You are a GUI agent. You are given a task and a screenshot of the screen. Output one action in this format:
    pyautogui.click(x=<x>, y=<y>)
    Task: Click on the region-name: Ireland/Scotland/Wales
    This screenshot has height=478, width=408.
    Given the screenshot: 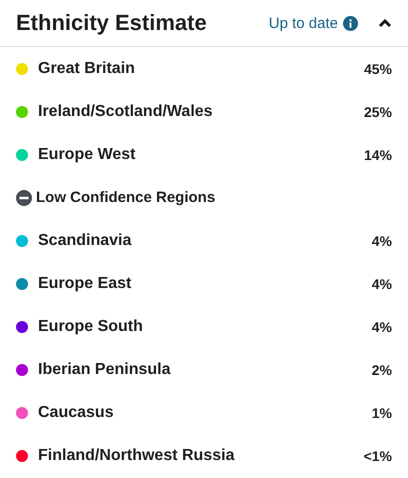 What is the action you would take?
    pyautogui.click(x=201, y=111)
    